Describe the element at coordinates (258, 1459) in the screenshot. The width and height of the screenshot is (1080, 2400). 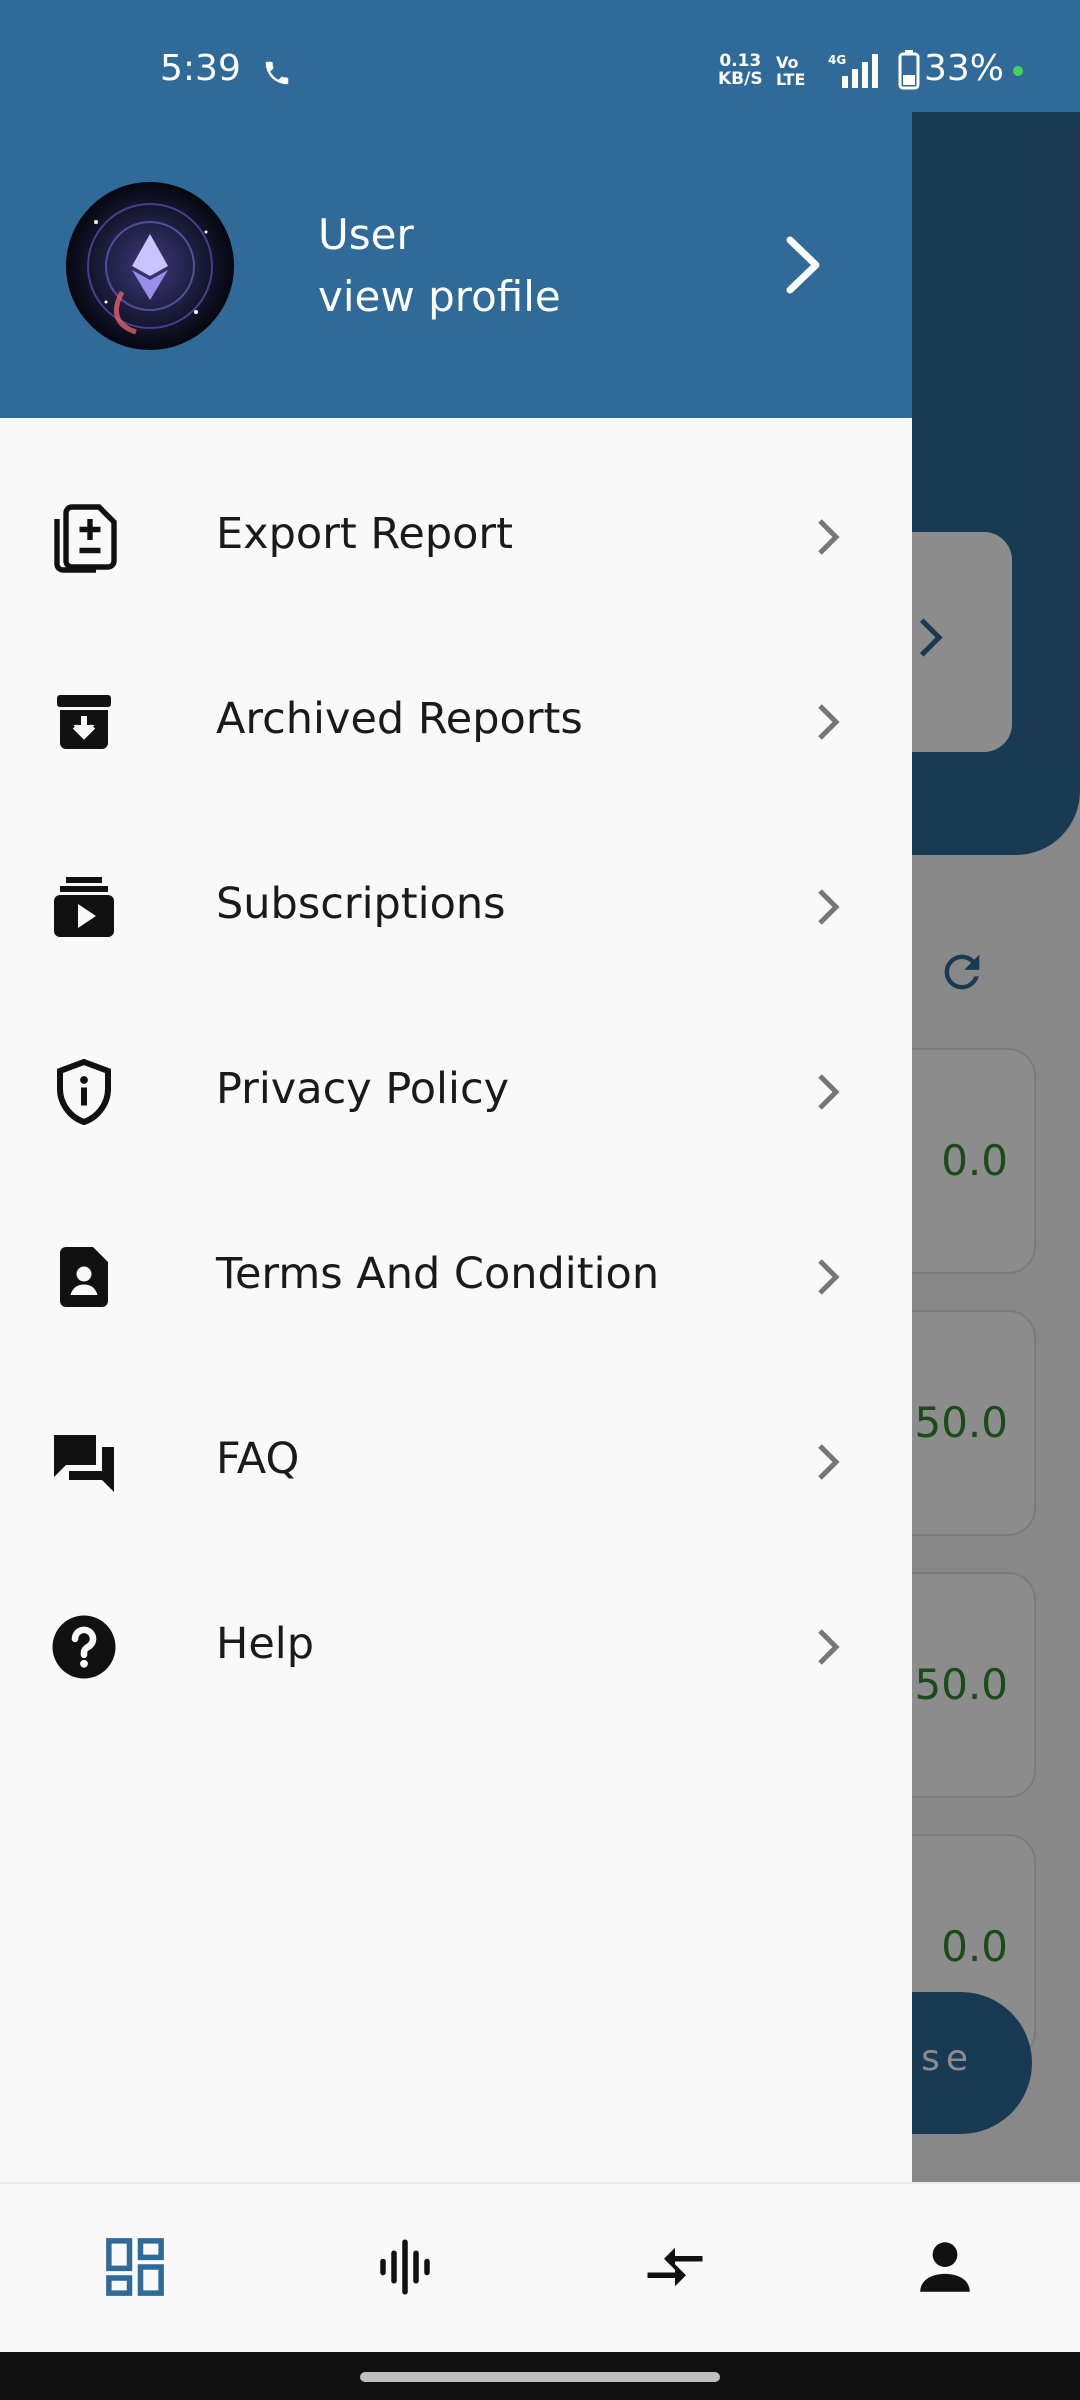
I see `menu-item-label: FAQ` at that location.